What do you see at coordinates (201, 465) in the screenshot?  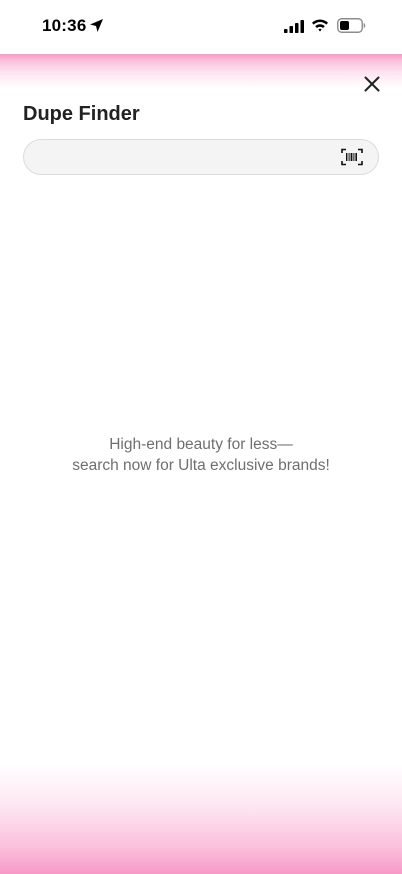 I see `empty-state-line-2: search now for Ulta exclusive brands!` at bounding box center [201, 465].